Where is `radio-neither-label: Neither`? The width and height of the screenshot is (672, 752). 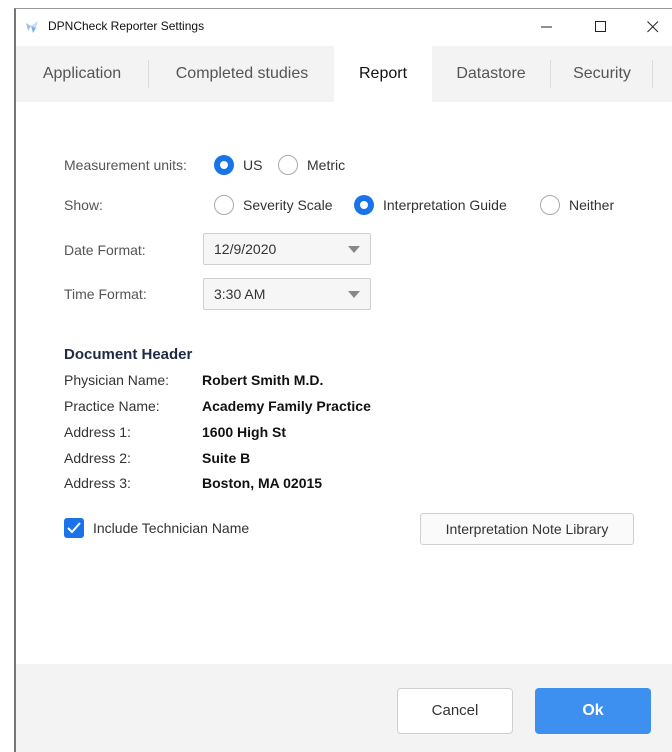 radio-neither-label: Neither is located at coordinates (591, 205).